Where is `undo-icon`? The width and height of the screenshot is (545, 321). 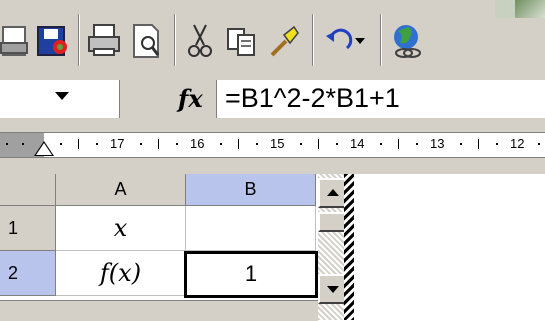
undo-icon is located at coordinates (339, 39).